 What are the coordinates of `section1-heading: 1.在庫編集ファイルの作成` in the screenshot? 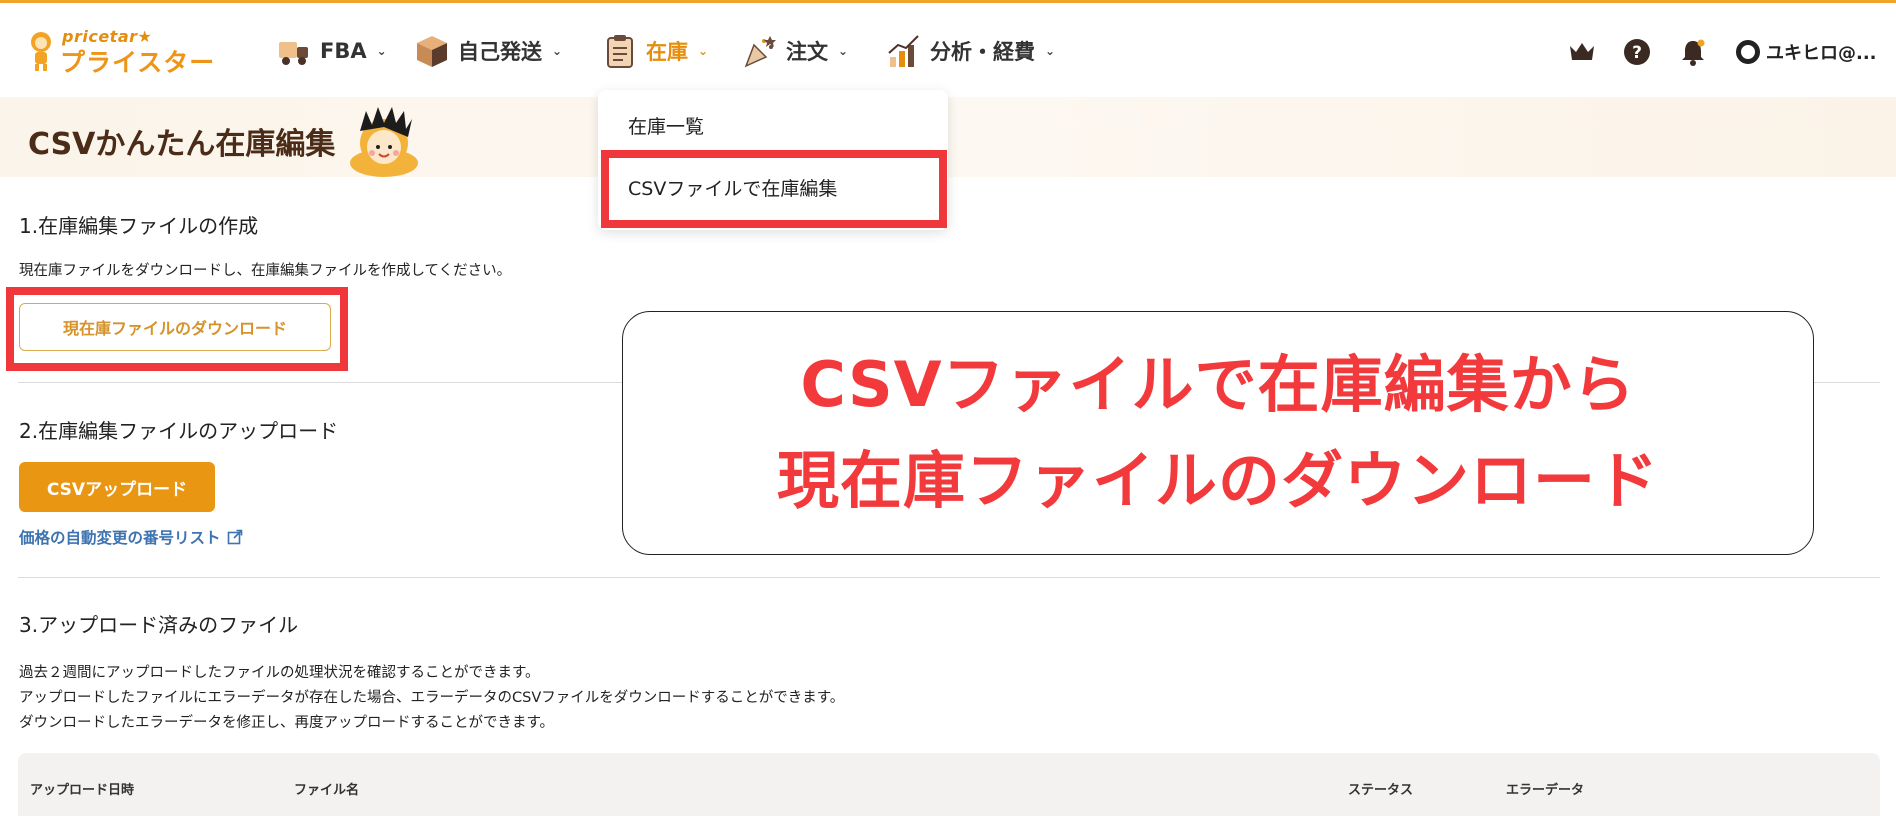 It's located at (139, 226).